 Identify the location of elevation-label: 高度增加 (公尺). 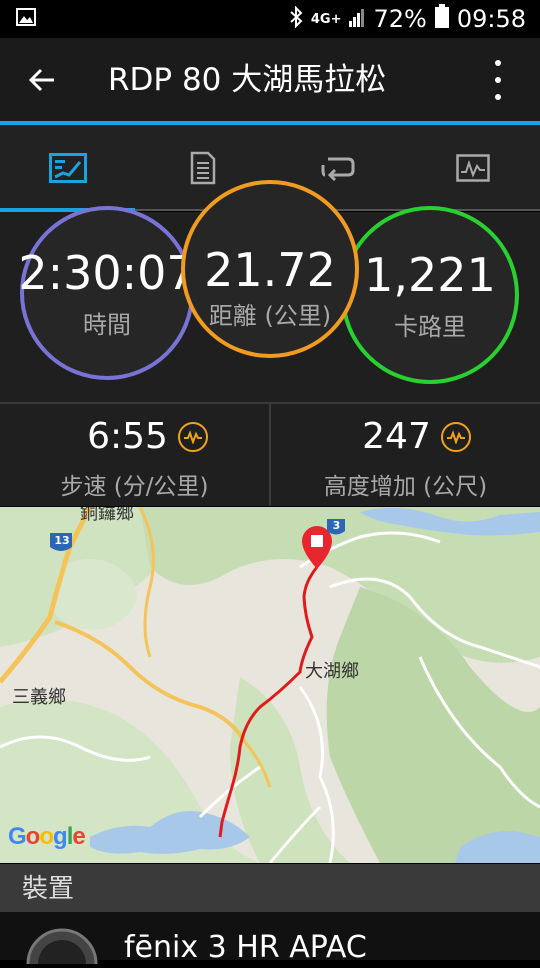
(405, 487).